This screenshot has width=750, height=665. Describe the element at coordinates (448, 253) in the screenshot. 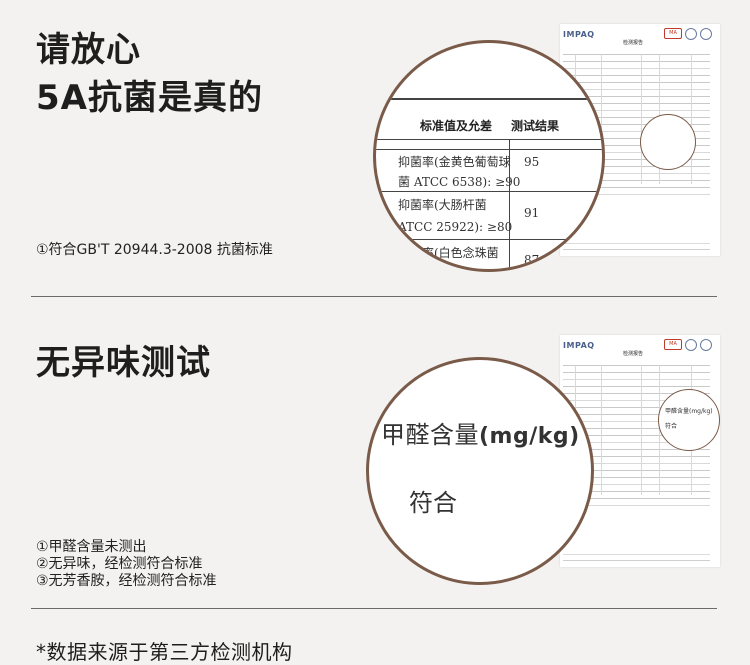

I see `row-candida-line1: 抑菌率(白色念珠菌` at that location.